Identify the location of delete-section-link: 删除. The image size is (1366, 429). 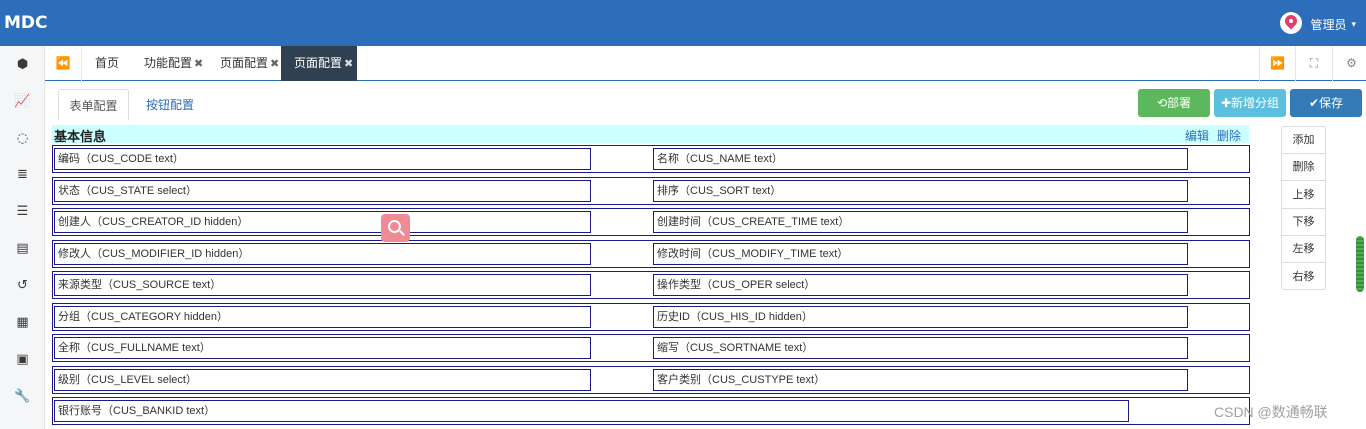
(1229, 135).